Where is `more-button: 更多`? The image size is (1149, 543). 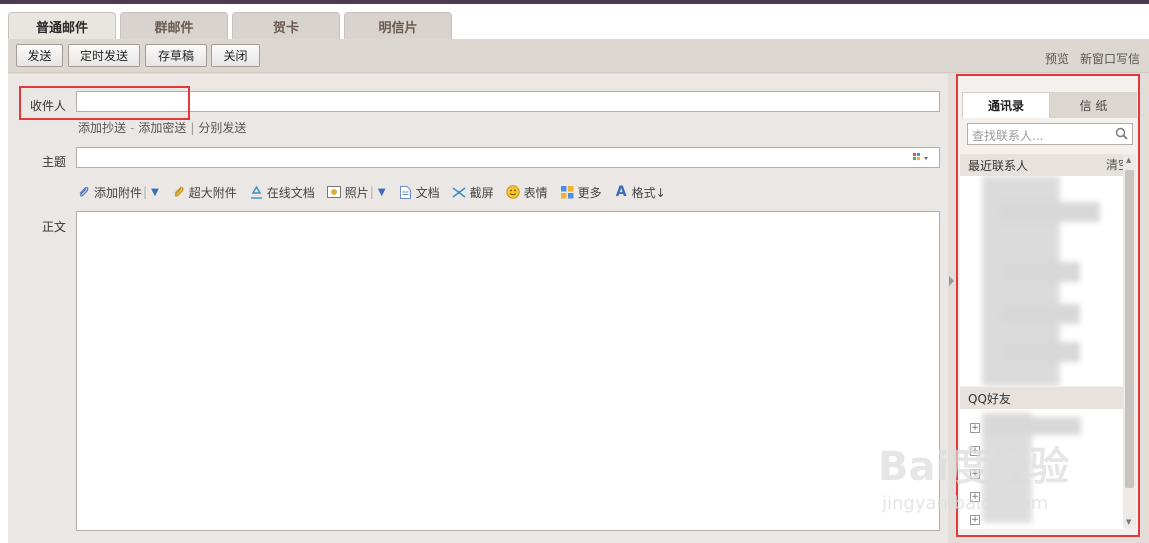 more-button: 更多 is located at coordinates (581, 192).